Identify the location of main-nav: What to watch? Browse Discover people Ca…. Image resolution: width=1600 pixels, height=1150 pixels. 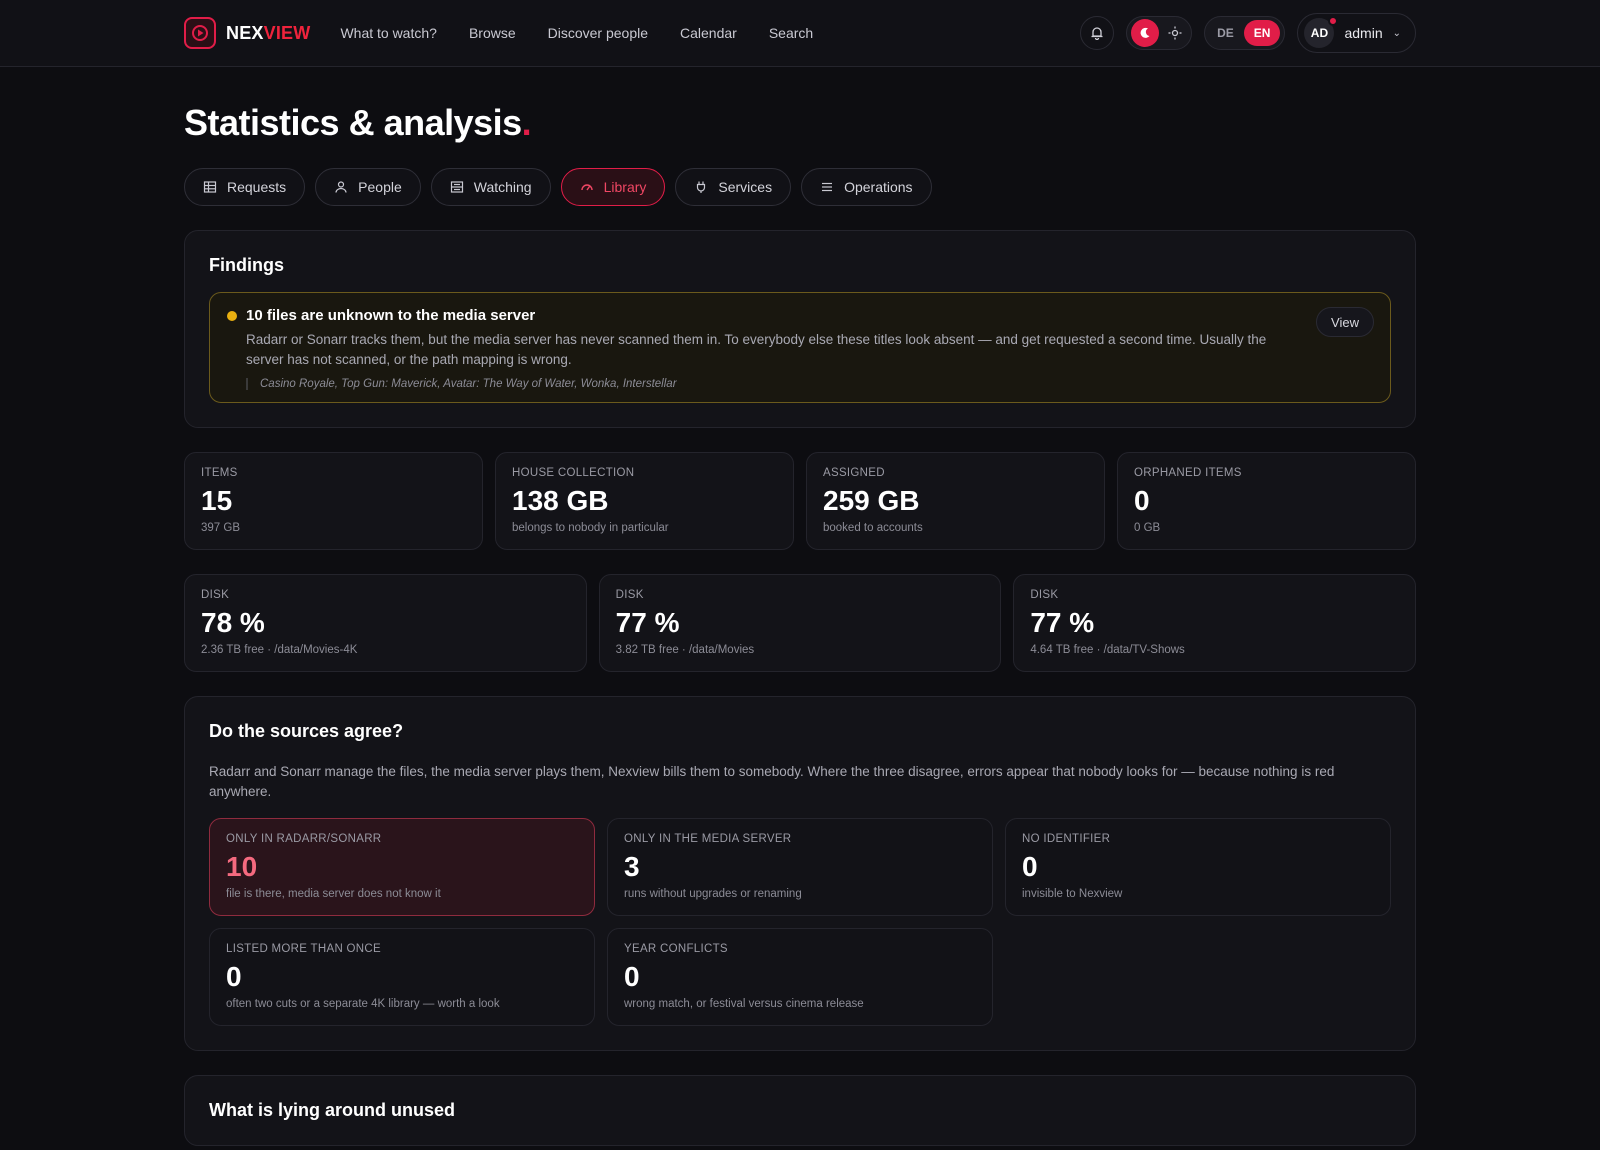
(576, 33).